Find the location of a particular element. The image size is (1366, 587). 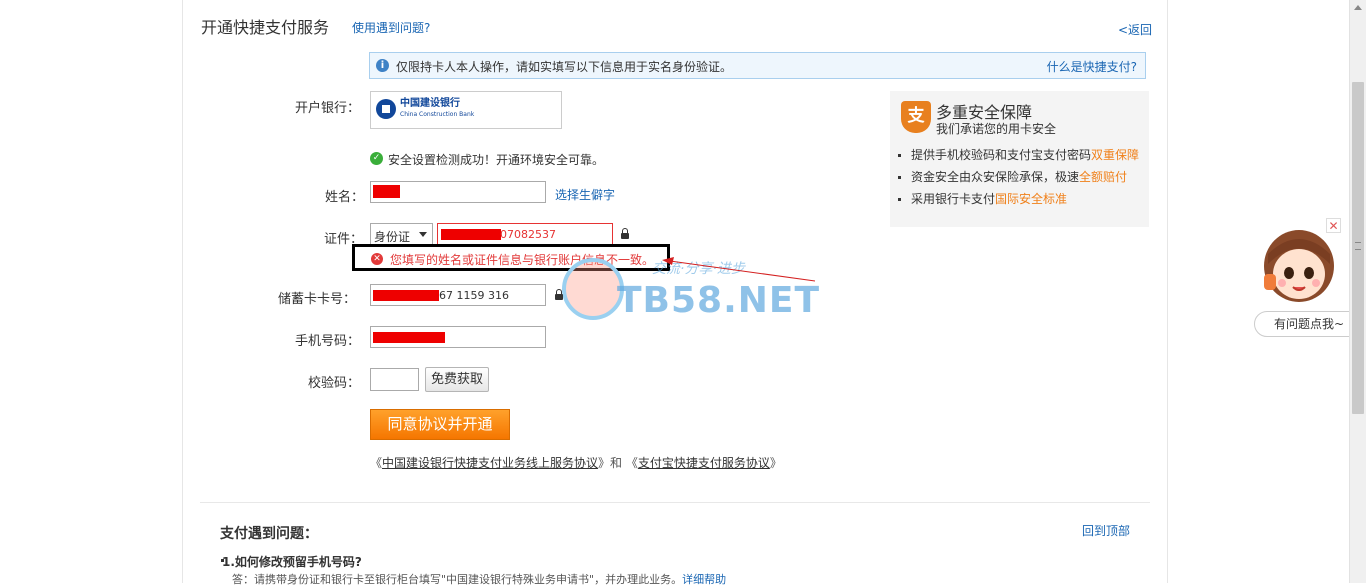

security-item: 资金安全由众安保险承保，极速全额赔付 is located at coordinates (1012, 176).